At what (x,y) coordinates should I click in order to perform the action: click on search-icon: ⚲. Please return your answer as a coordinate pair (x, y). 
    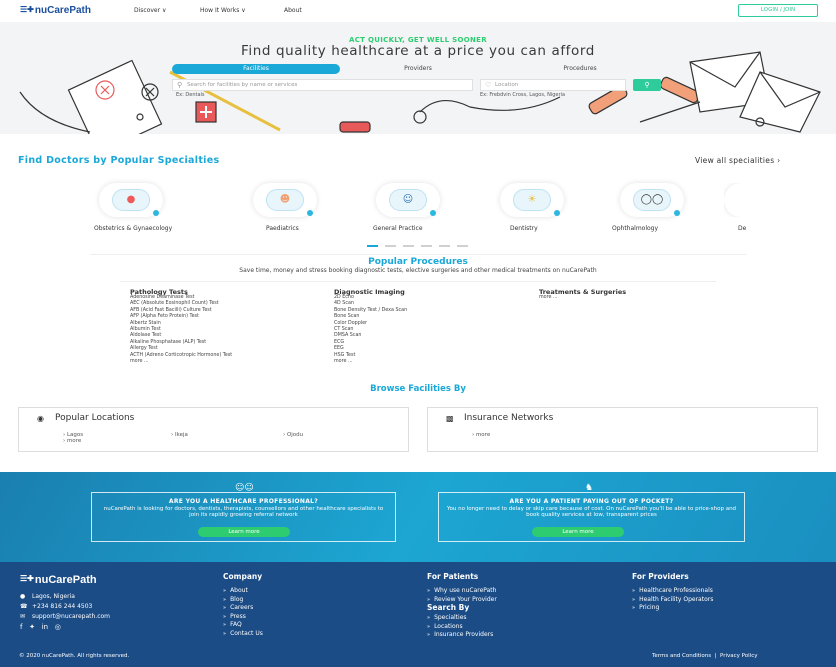
    Looking at the image, I should click on (647, 85).